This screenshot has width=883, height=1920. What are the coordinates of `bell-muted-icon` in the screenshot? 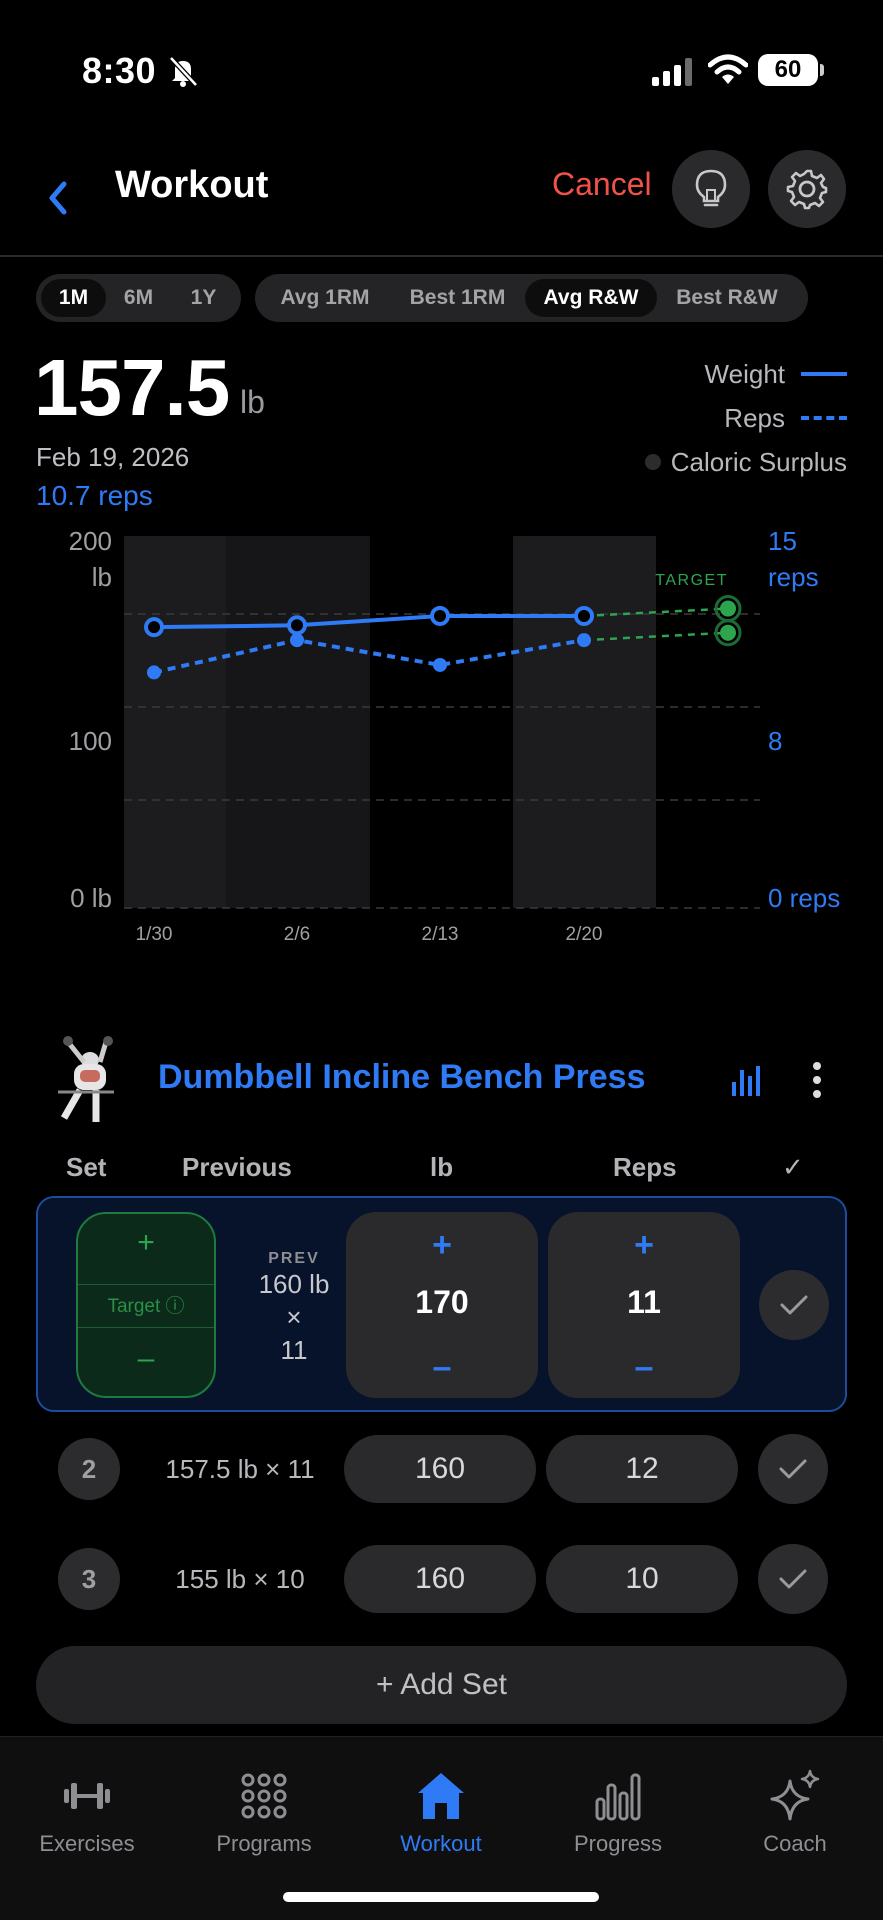 It's located at (183, 71).